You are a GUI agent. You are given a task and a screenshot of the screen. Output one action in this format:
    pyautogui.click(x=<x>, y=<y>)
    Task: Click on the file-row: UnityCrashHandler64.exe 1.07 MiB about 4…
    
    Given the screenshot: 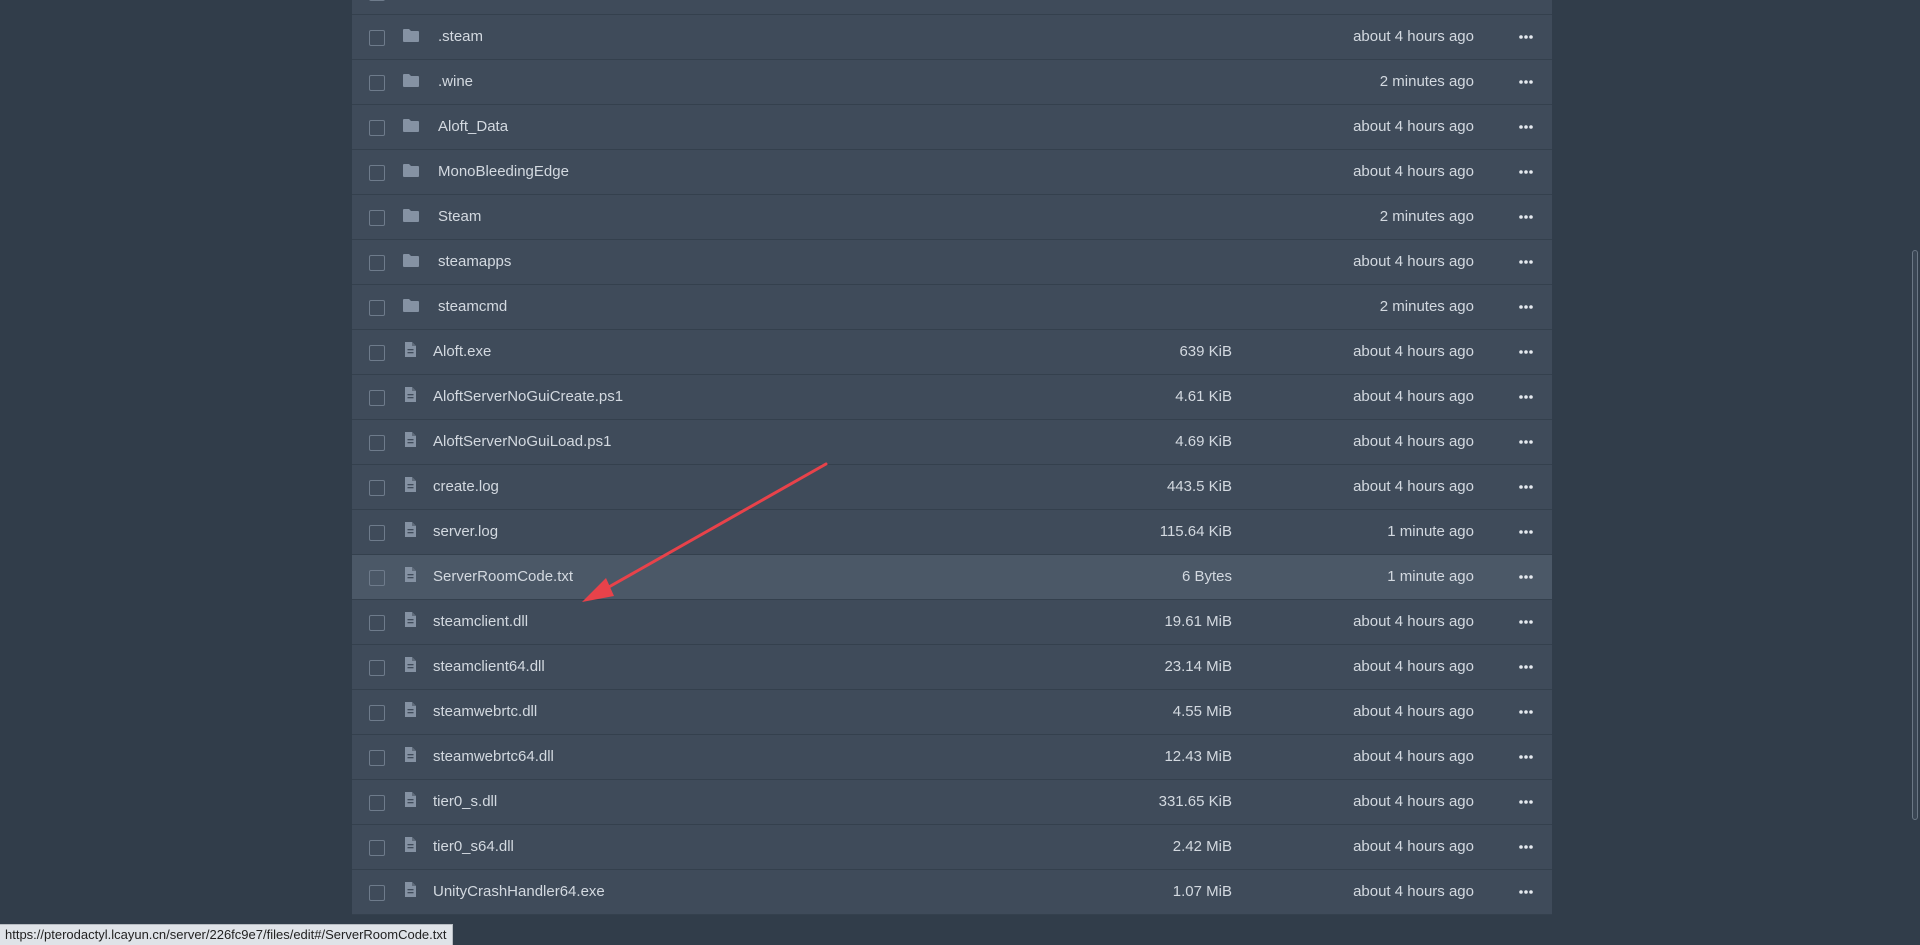 What is the action you would take?
    pyautogui.click(x=952, y=892)
    